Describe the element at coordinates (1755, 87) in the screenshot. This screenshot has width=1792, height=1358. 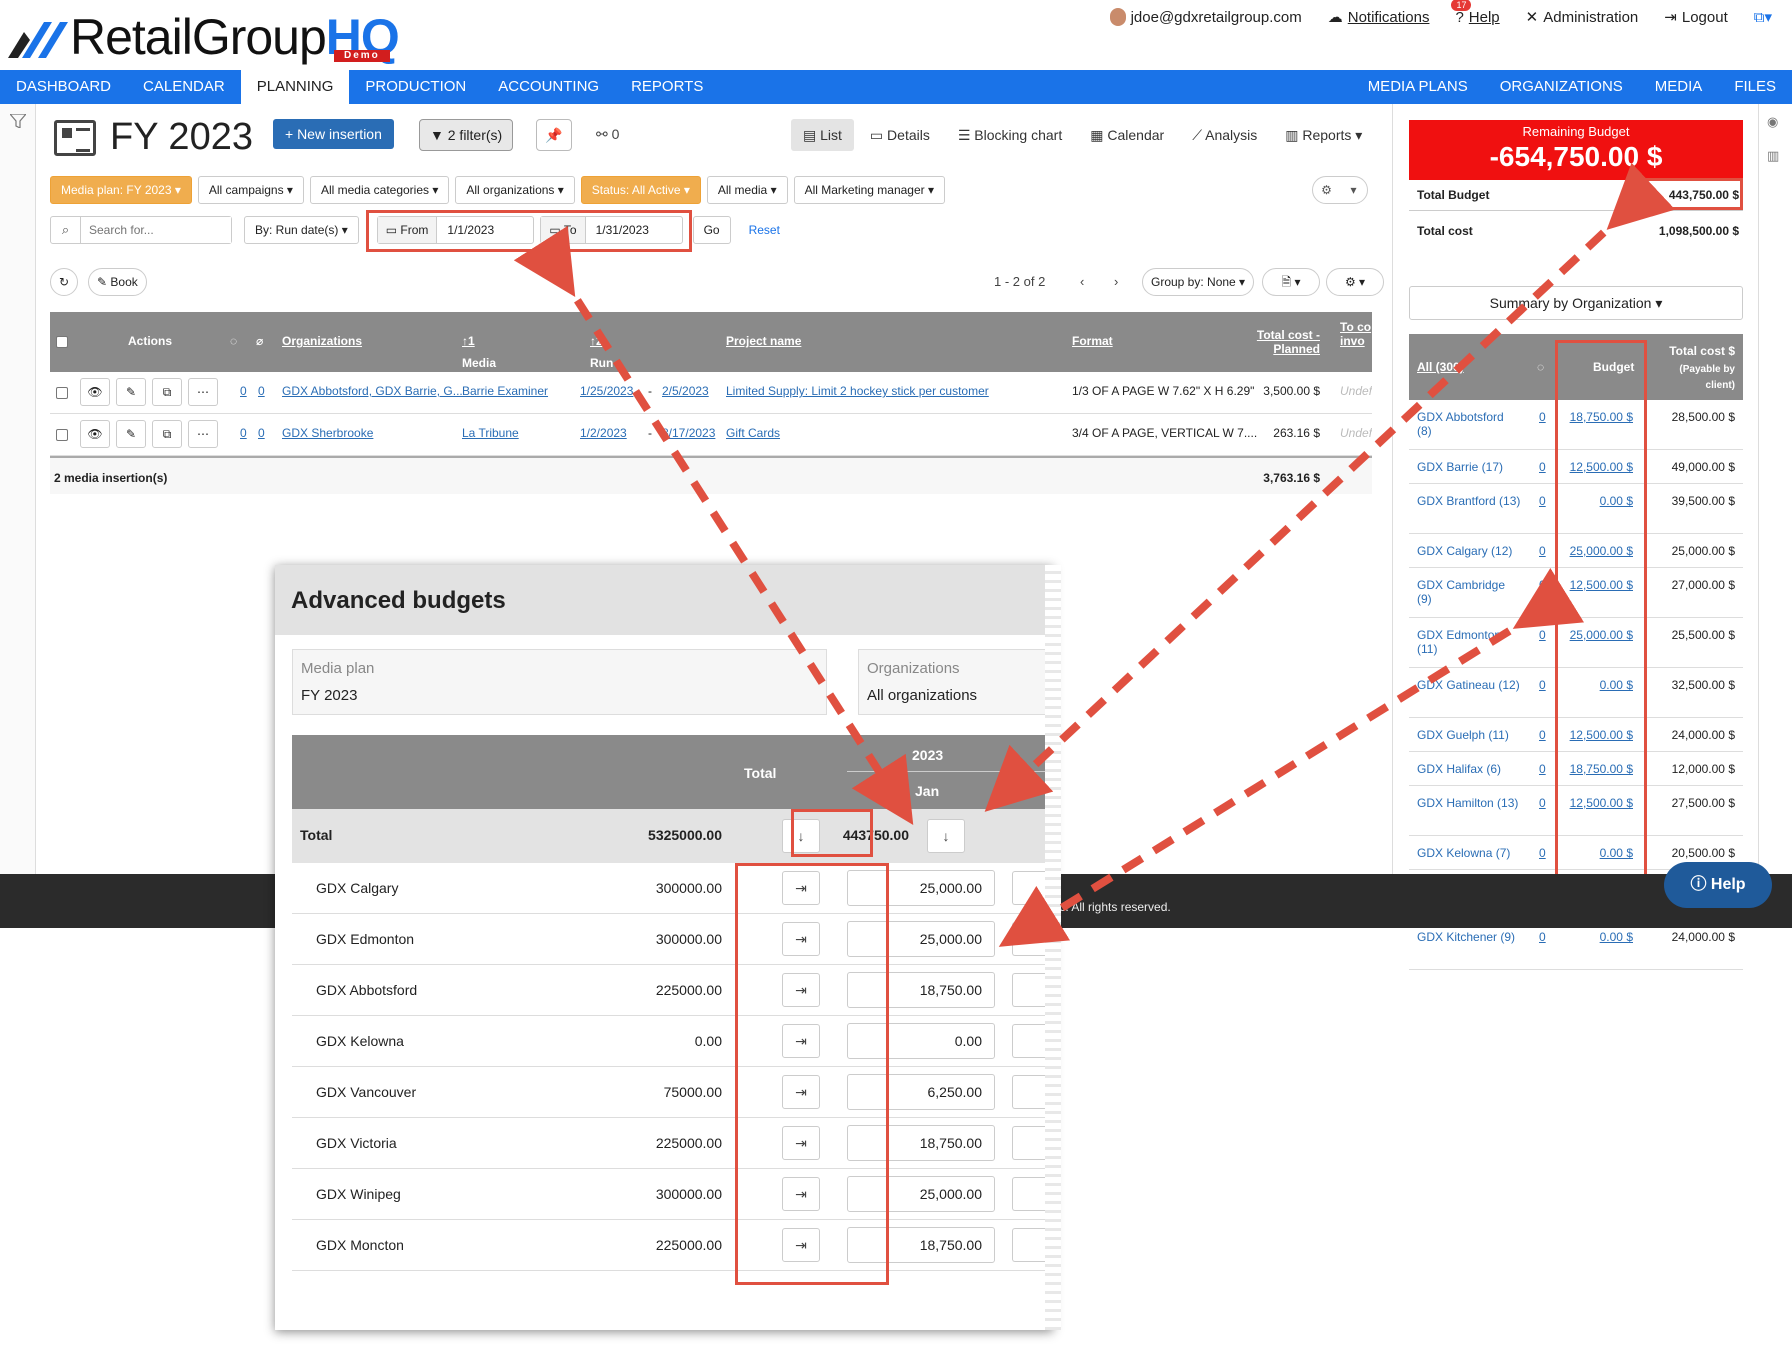
I see `nav-files: FILES` at that location.